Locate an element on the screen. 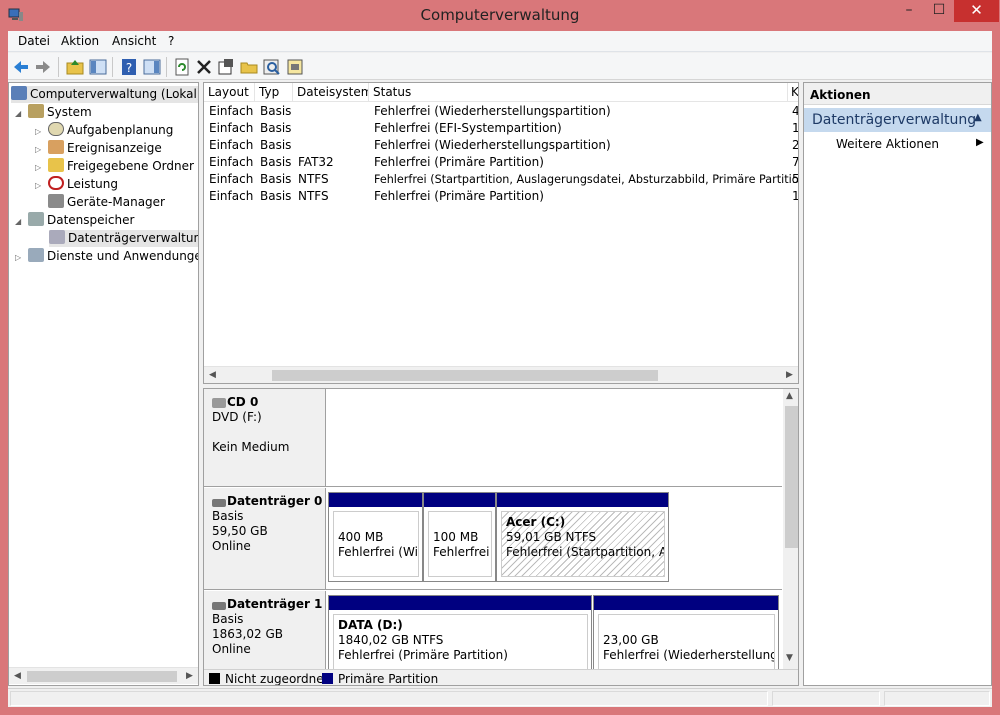 This screenshot has height=715, width=1000. forward-icon is located at coordinates (43, 67).